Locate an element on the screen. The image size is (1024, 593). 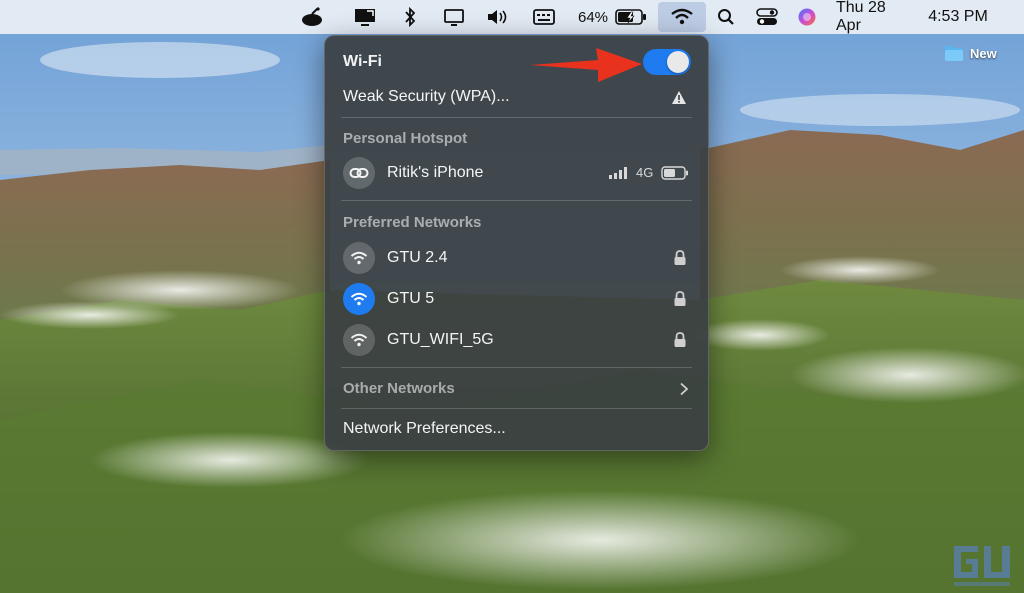
annotation-arrow is located at coordinates (586, 65).